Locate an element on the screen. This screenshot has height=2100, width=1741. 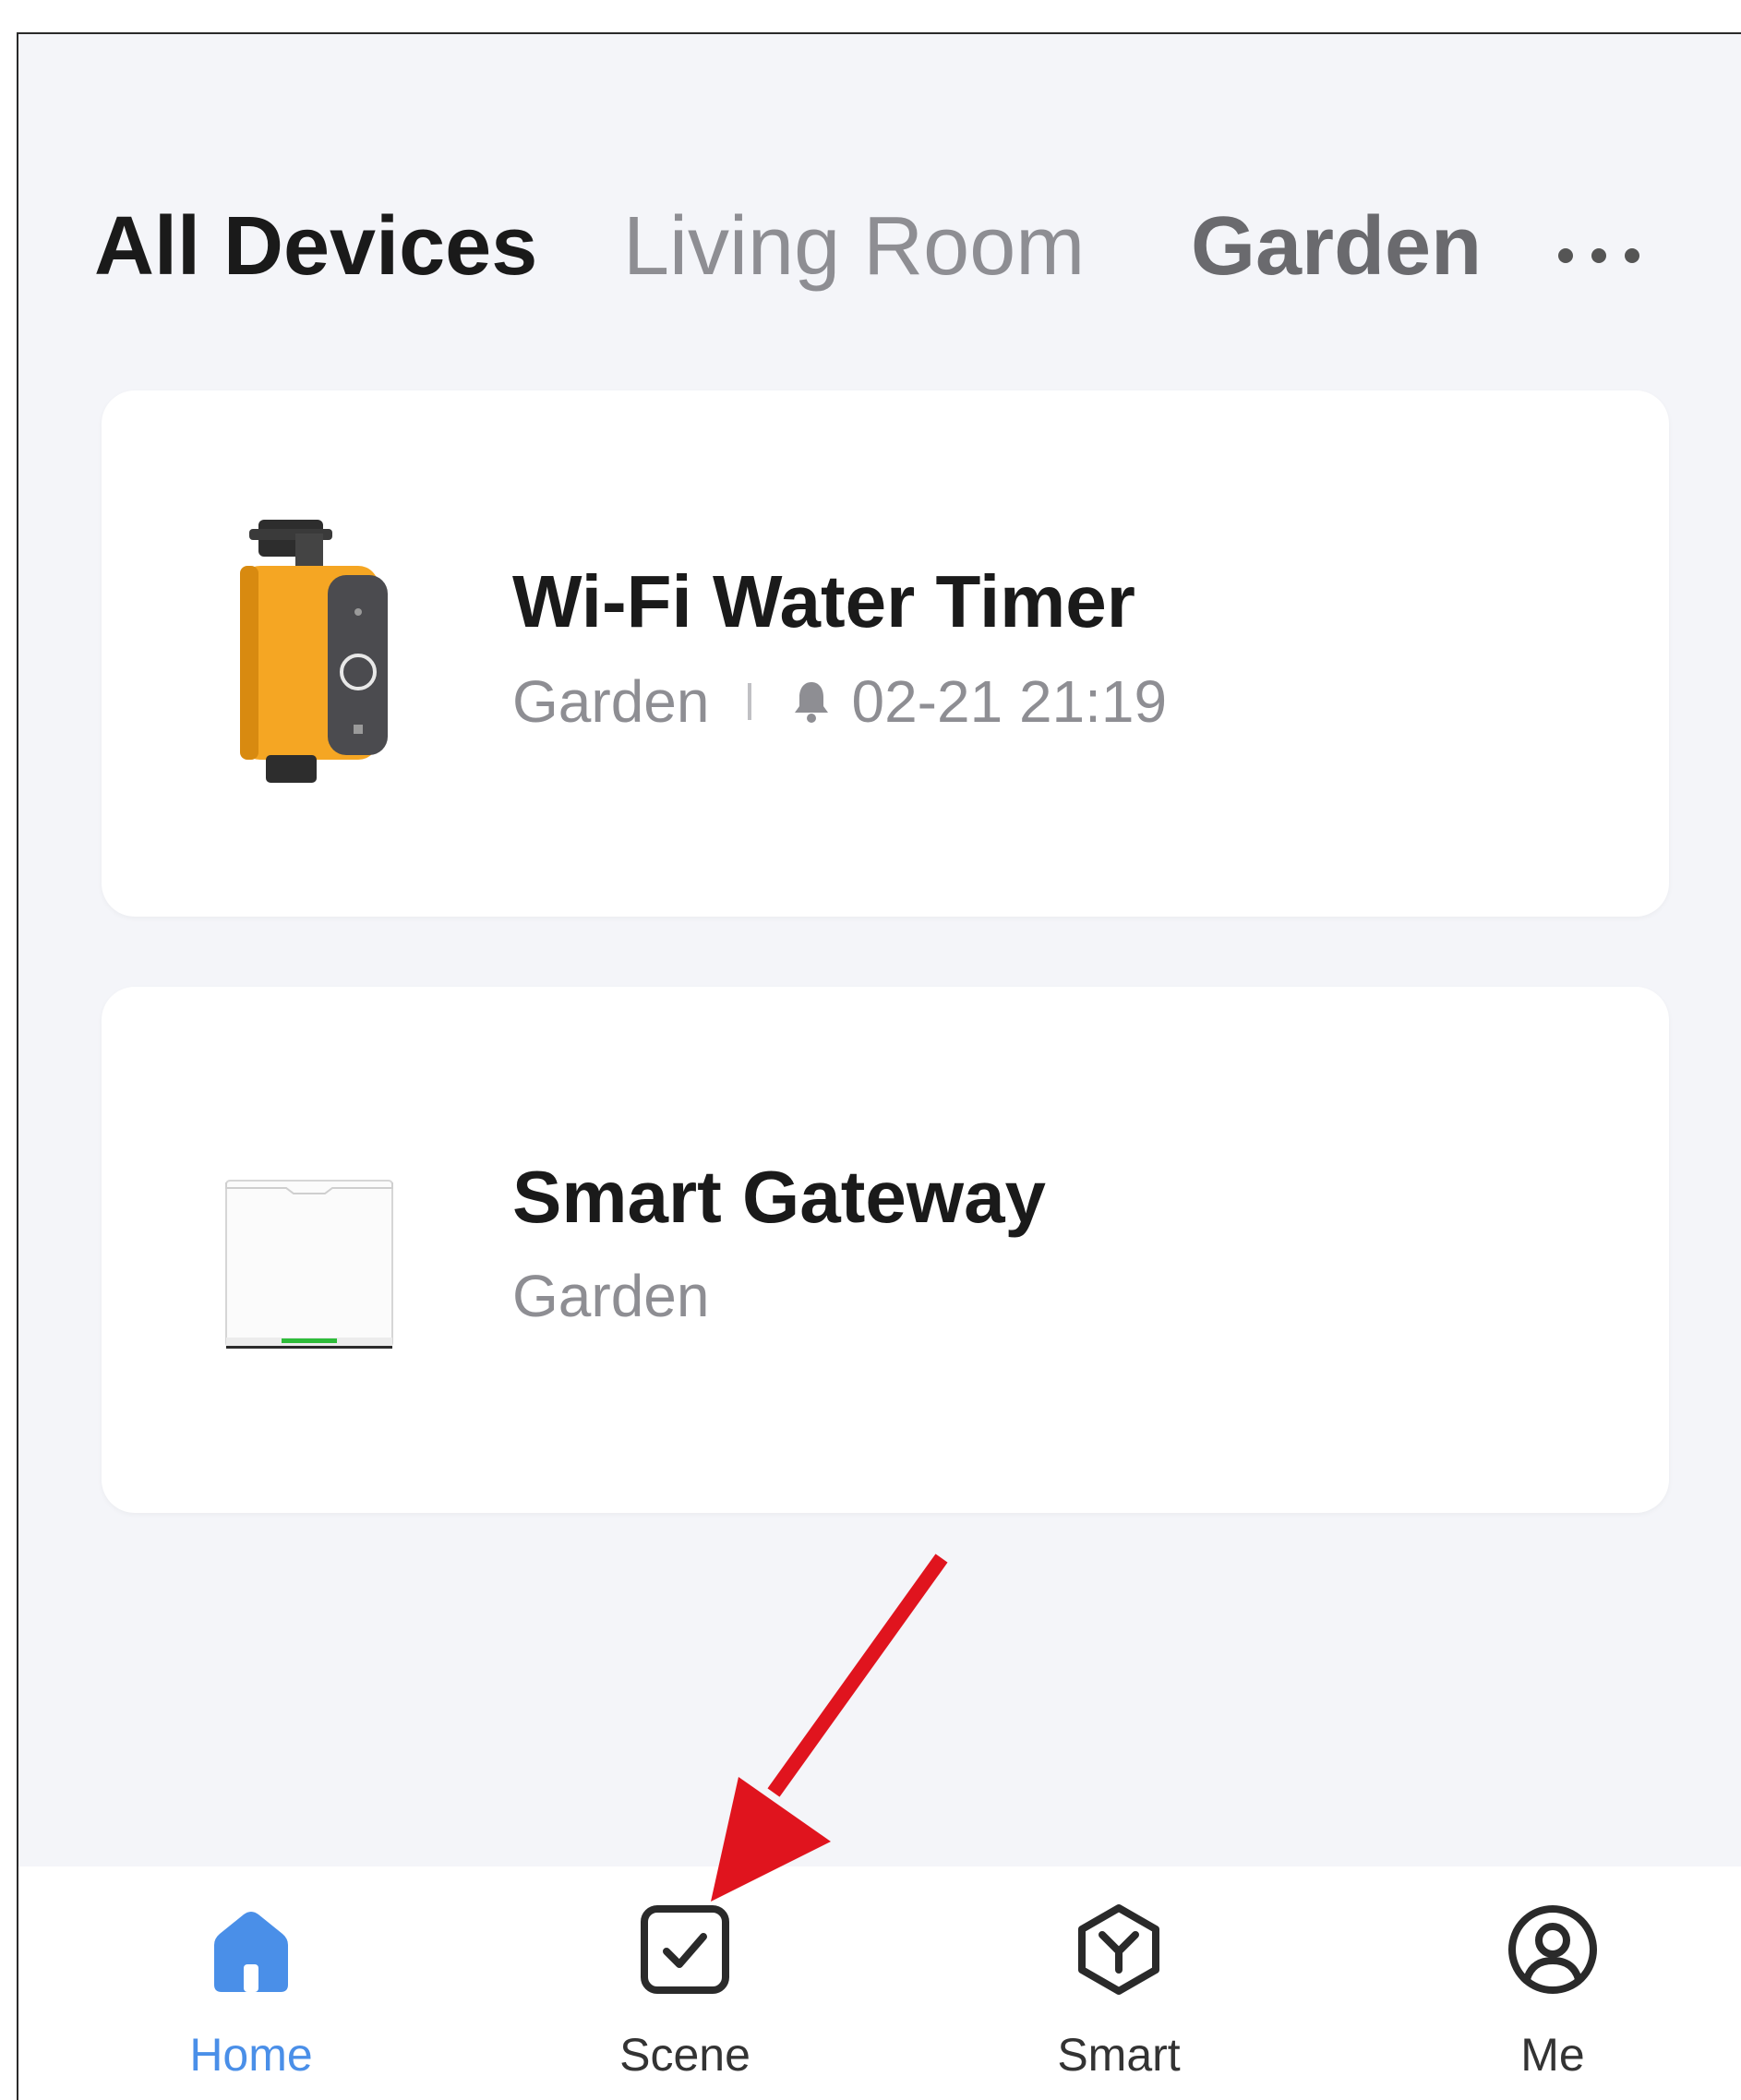
nav-smart-label: Smart is located at coordinates (1119, 2055).